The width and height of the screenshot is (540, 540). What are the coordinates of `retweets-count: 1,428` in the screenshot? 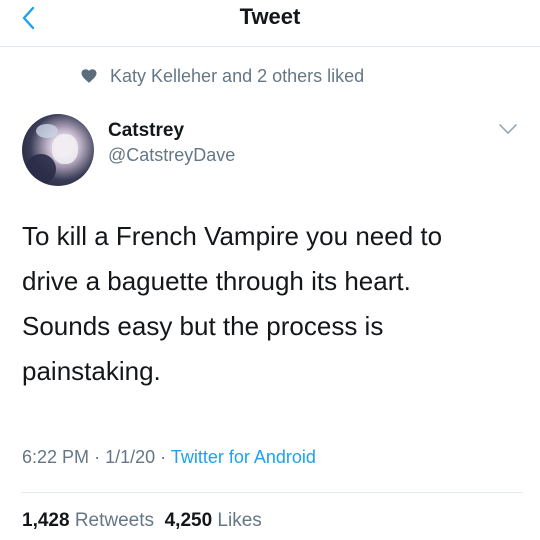 It's located at (46, 520).